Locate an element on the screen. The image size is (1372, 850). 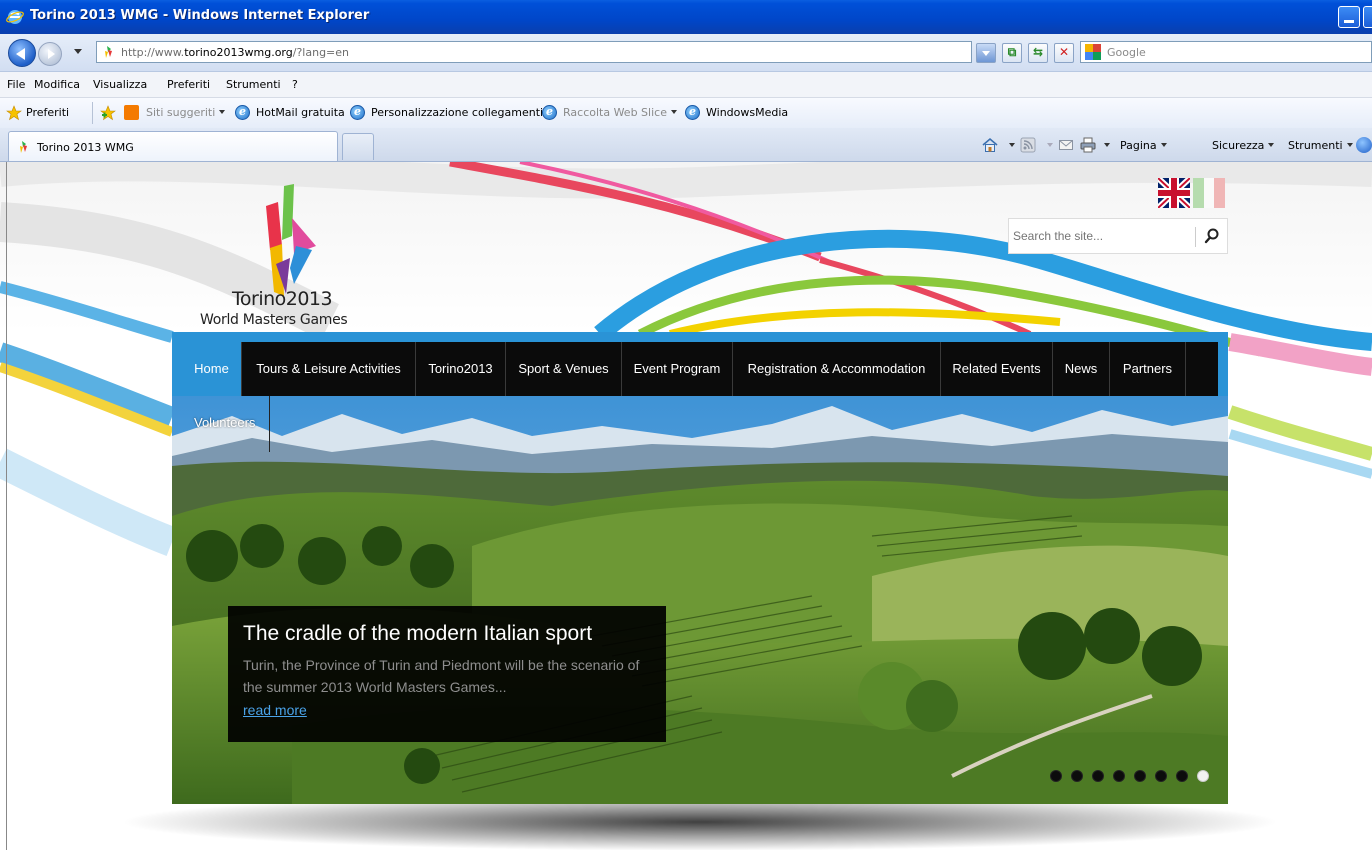
site-search-input is located at coordinates (1102, 236).